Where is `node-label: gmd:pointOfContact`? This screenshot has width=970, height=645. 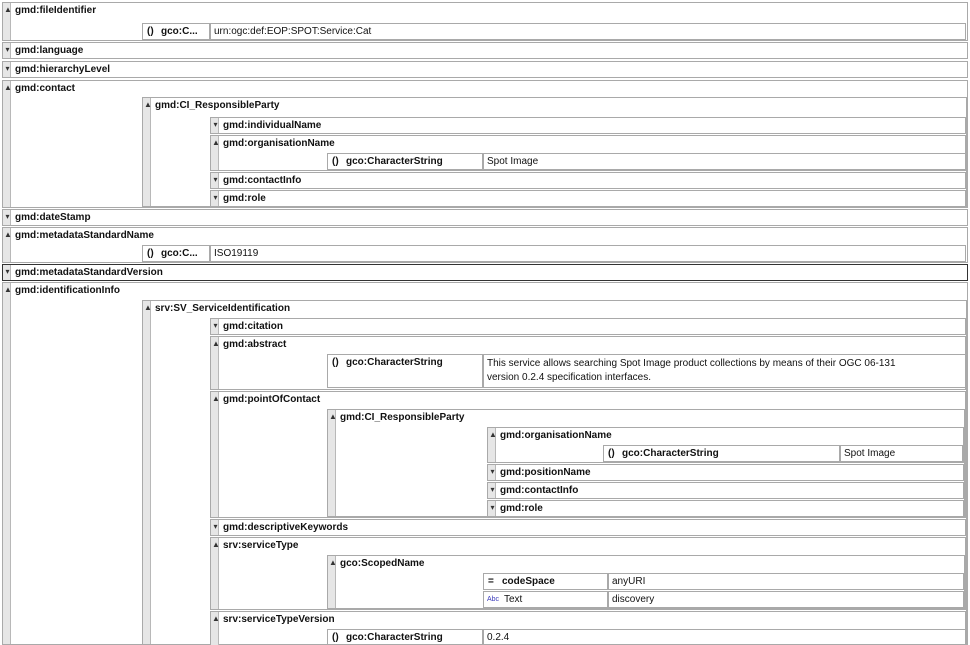
node-label: gmd:pointOfContact is located at coordinates (271, 400).